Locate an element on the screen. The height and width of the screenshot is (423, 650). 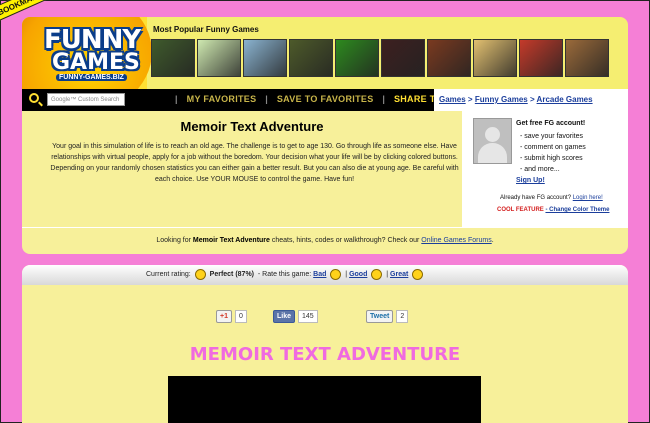
facebook-like-count: 145 is located at coordinates (308, 316).